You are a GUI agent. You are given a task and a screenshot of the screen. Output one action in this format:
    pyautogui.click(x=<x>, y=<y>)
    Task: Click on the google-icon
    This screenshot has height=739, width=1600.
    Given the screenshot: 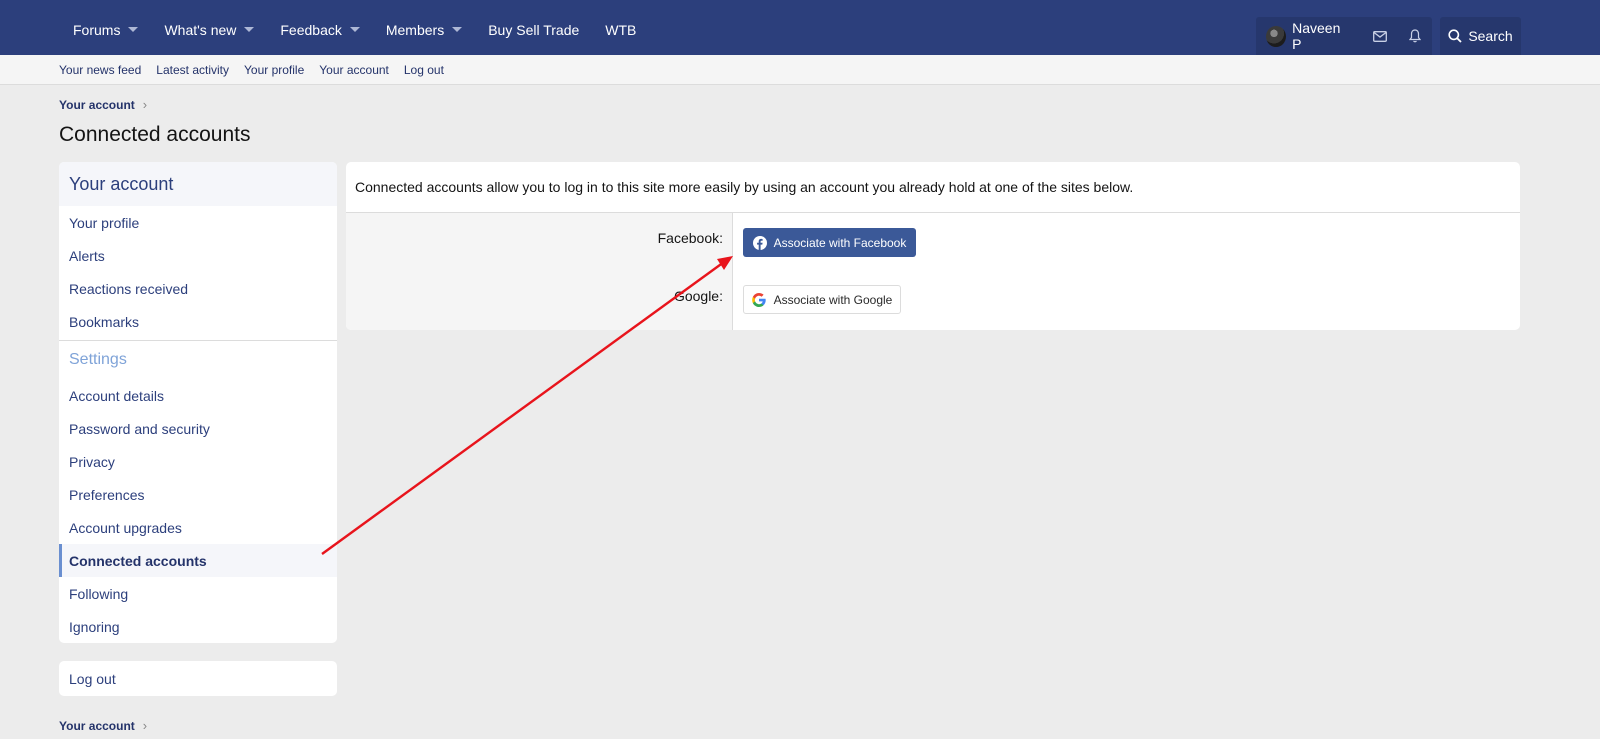 What is the action you would take?
    pyautogui.click(x=758, y=299)
    